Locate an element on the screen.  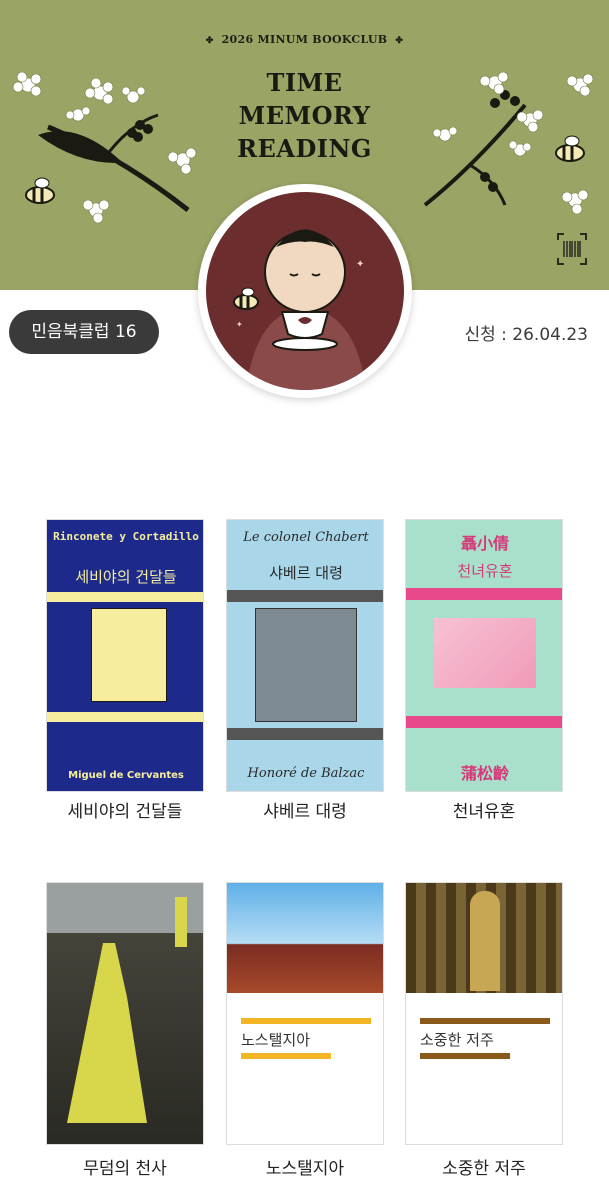
club-cohort-badge: 민음북클럽 16기 is located at coordinates (84, 348).